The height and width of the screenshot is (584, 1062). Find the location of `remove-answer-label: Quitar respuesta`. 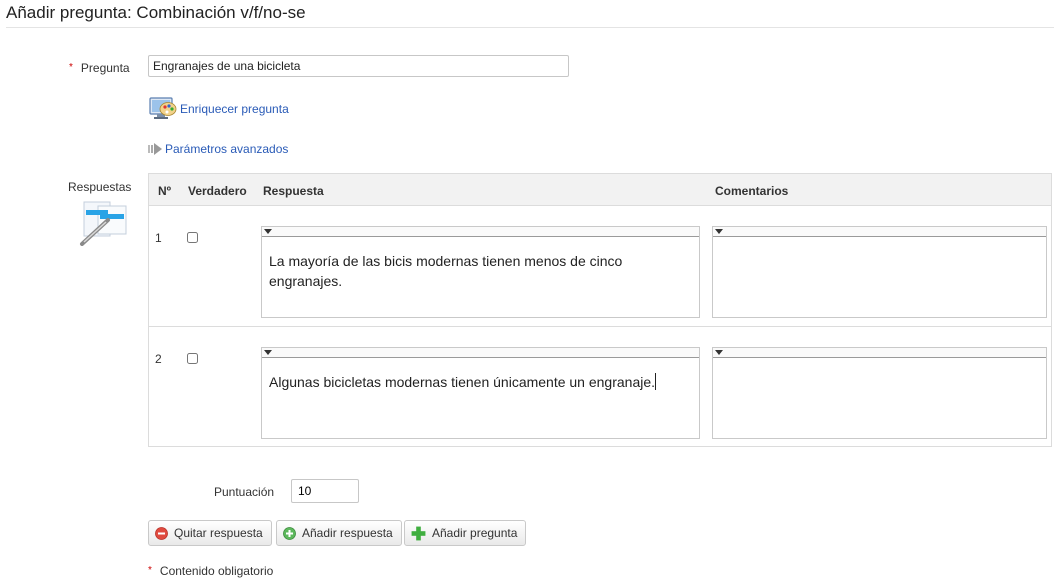

remove-answer-label: Quitar respuesta is located at coordinates (218, 533).